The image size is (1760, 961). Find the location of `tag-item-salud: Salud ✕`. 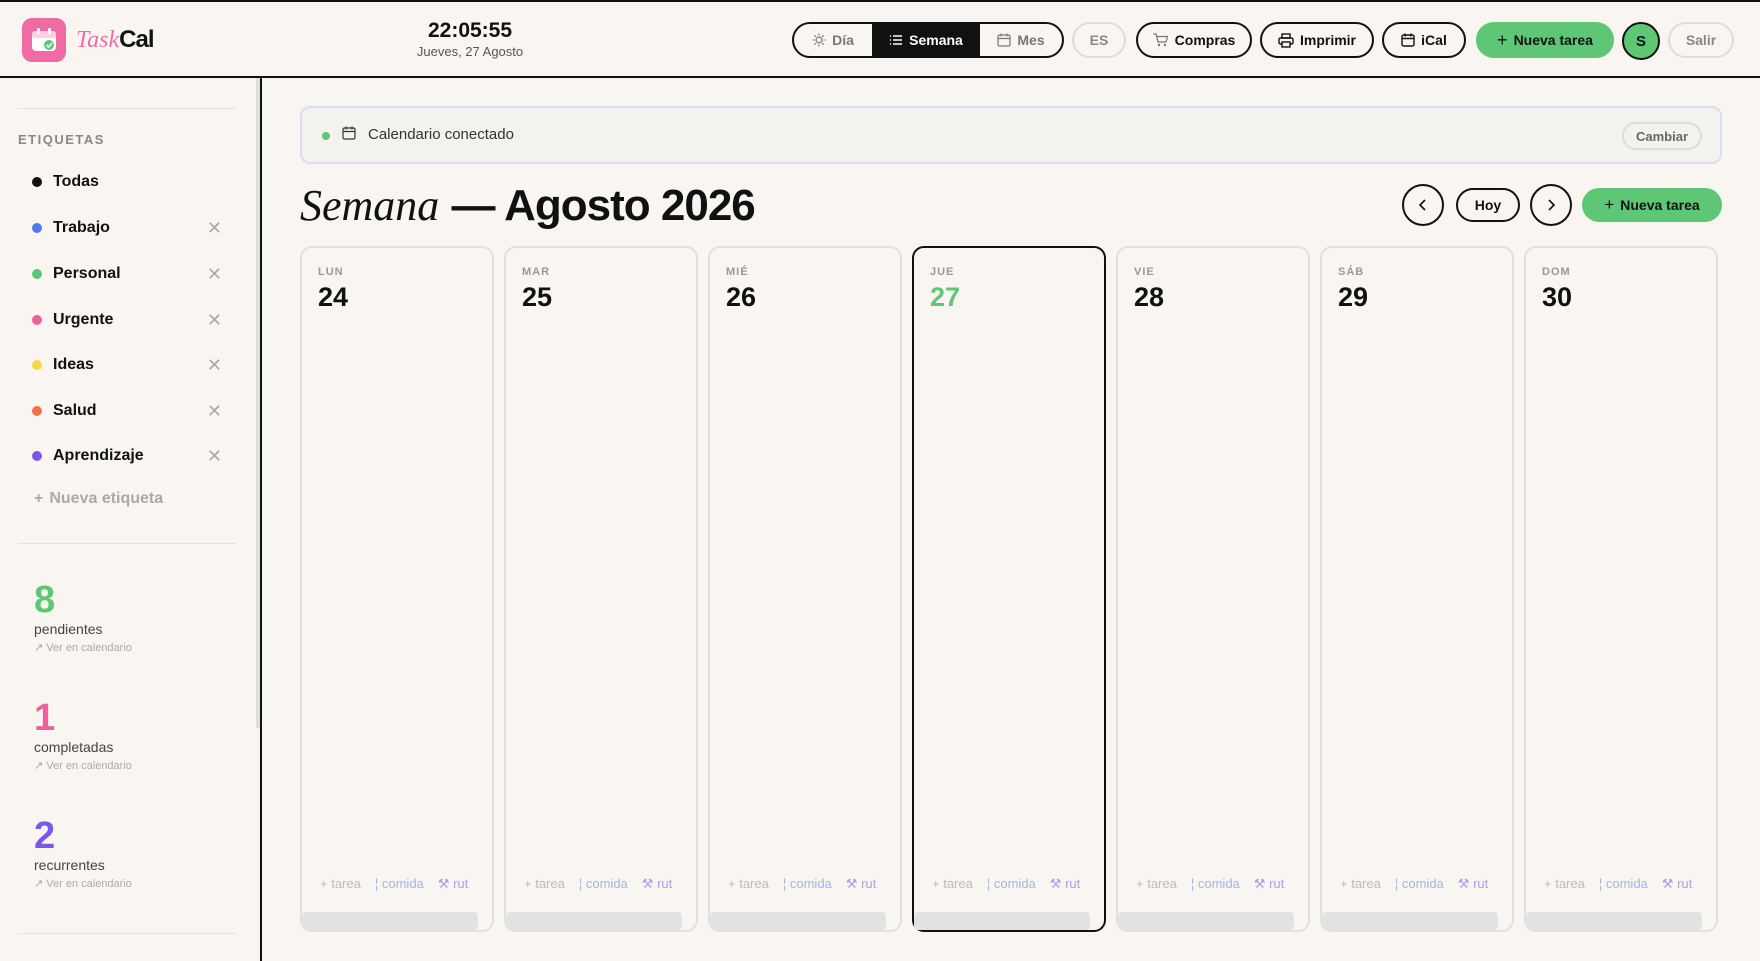

tag-item-salud: Salud ✕ is located at coordinates (127, 411).